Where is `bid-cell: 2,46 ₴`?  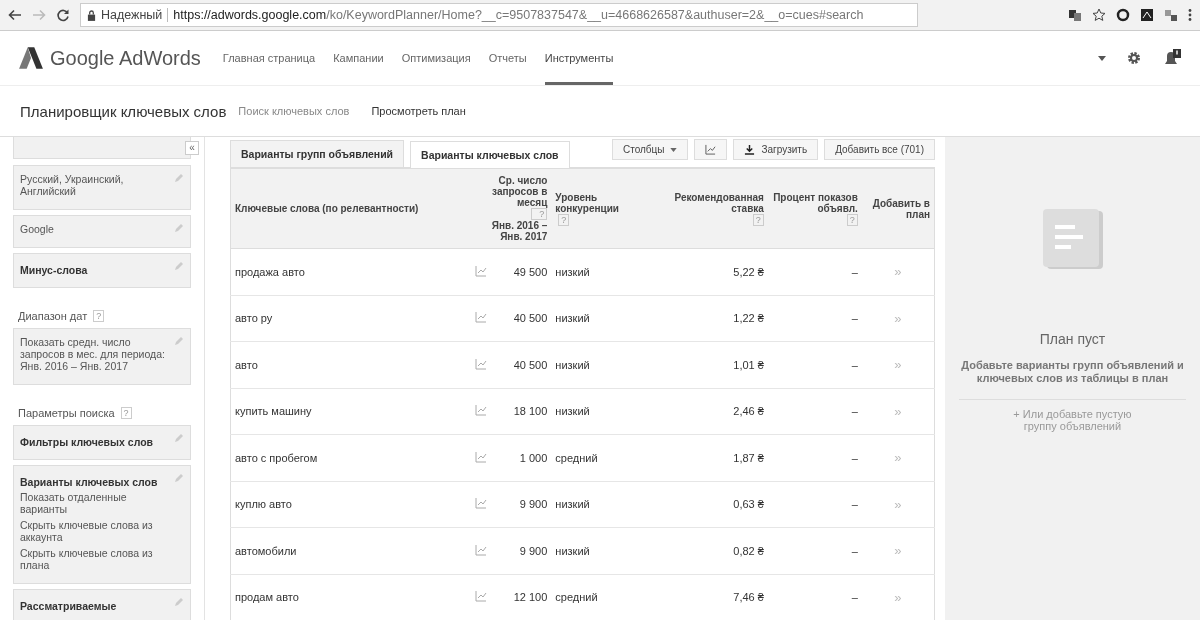 bid-cell: 2,46 ₴ is located at coordinates (708, 411).